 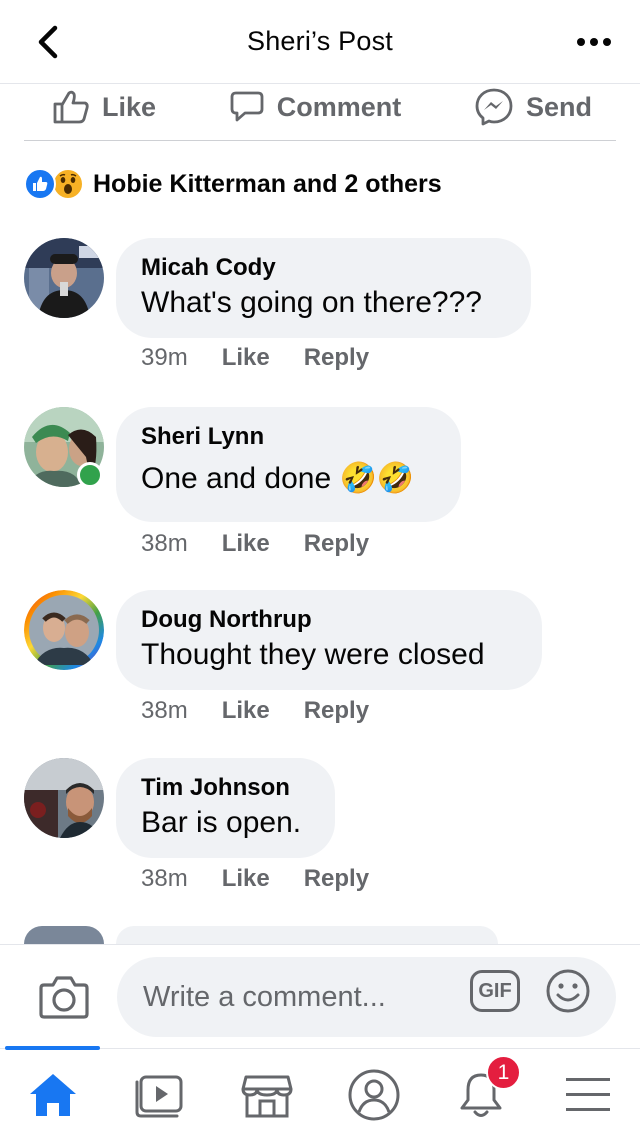 What do you see at coordinates (288, 437) in the screenshot?
I see `commenter-name: Sheri Lynn` at bounding box center [288, 437].